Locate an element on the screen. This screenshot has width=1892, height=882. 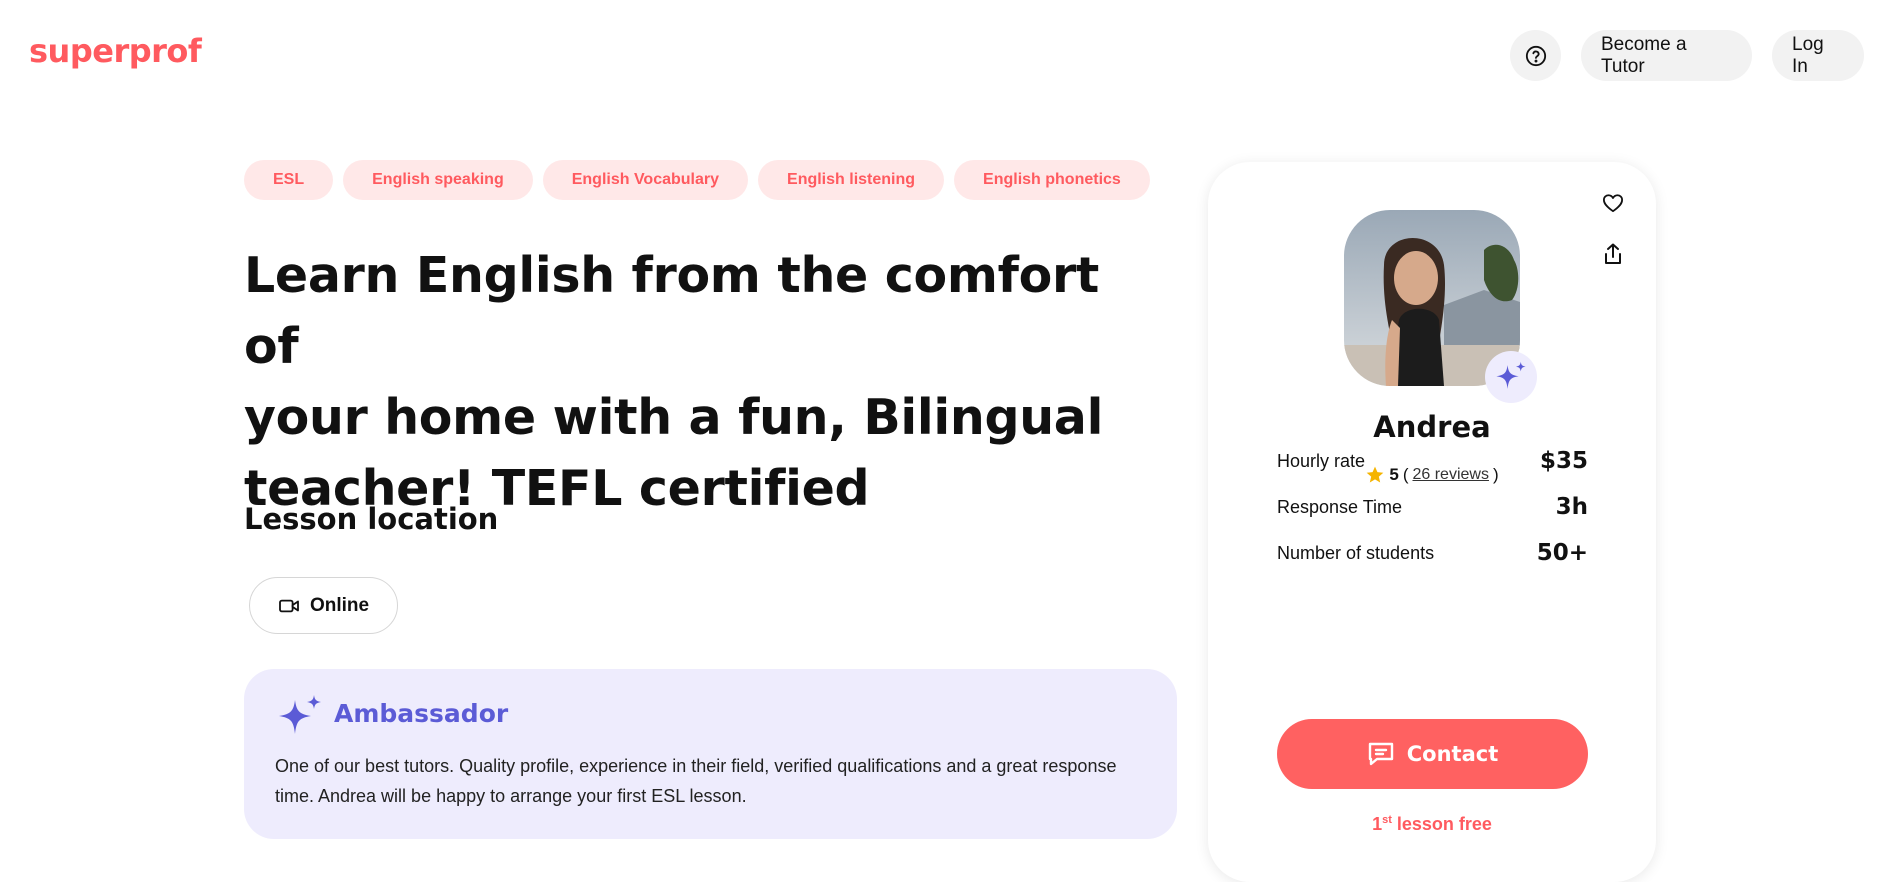
top-bar: superprof Become a Tutor Log In is located at coordinates (946, 55).